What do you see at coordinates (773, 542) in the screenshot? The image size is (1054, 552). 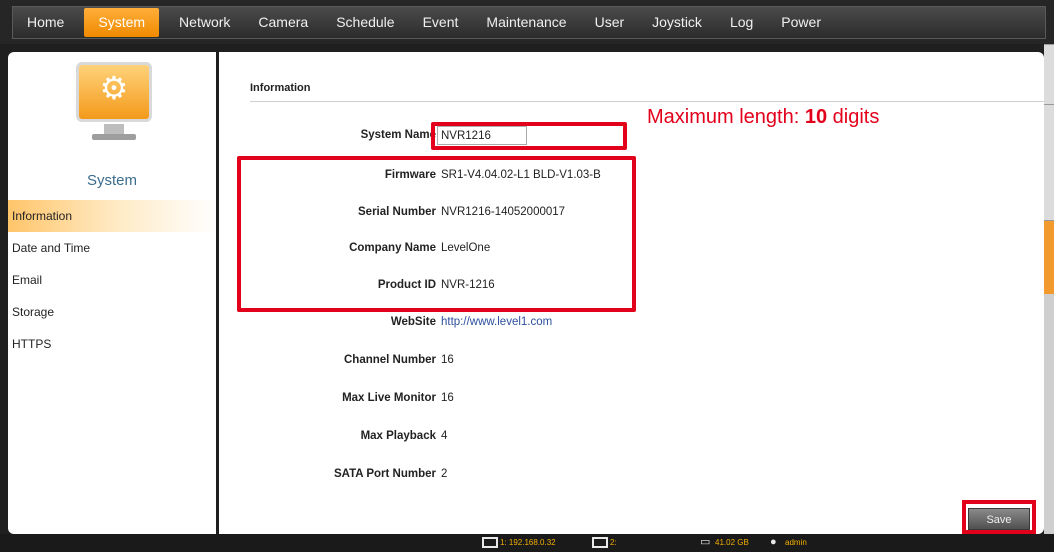 I see `user-icon: ●` at bounding box center [773, 542].